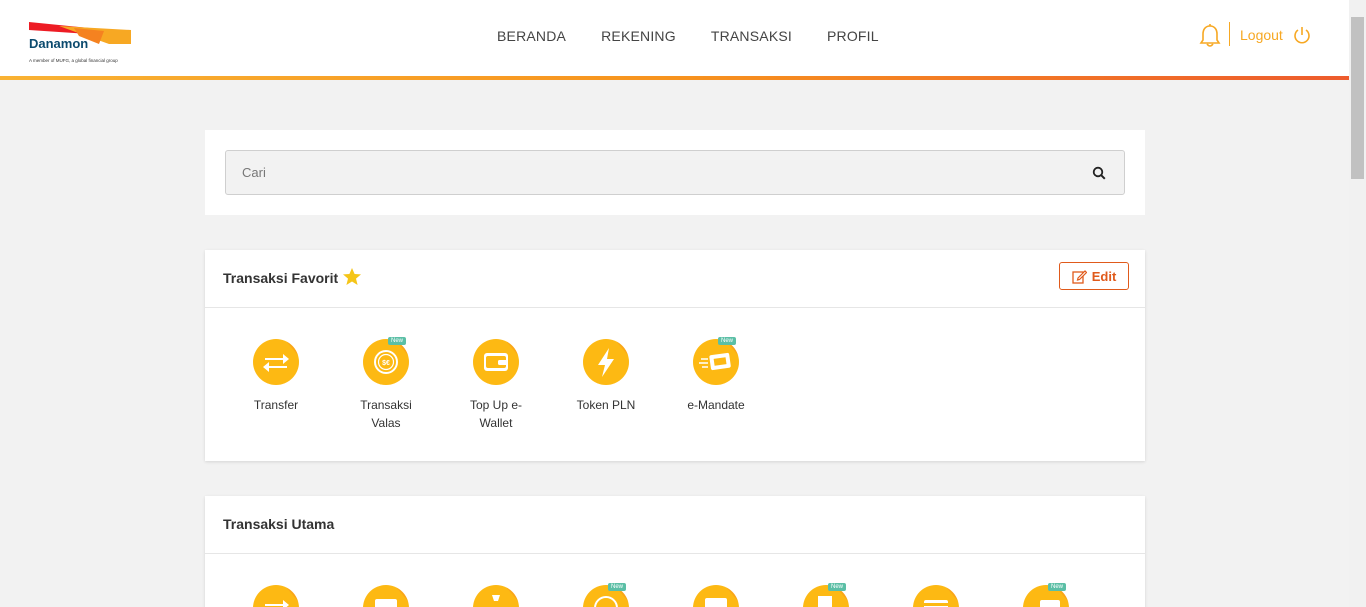 Image resolution: width=1366 pixels, height=607 pixels. What do you see at coordinates (496, 414) in the screenshot?
I see `tile-label: Top Up e-Wallet` at bounding box center [496, 414].